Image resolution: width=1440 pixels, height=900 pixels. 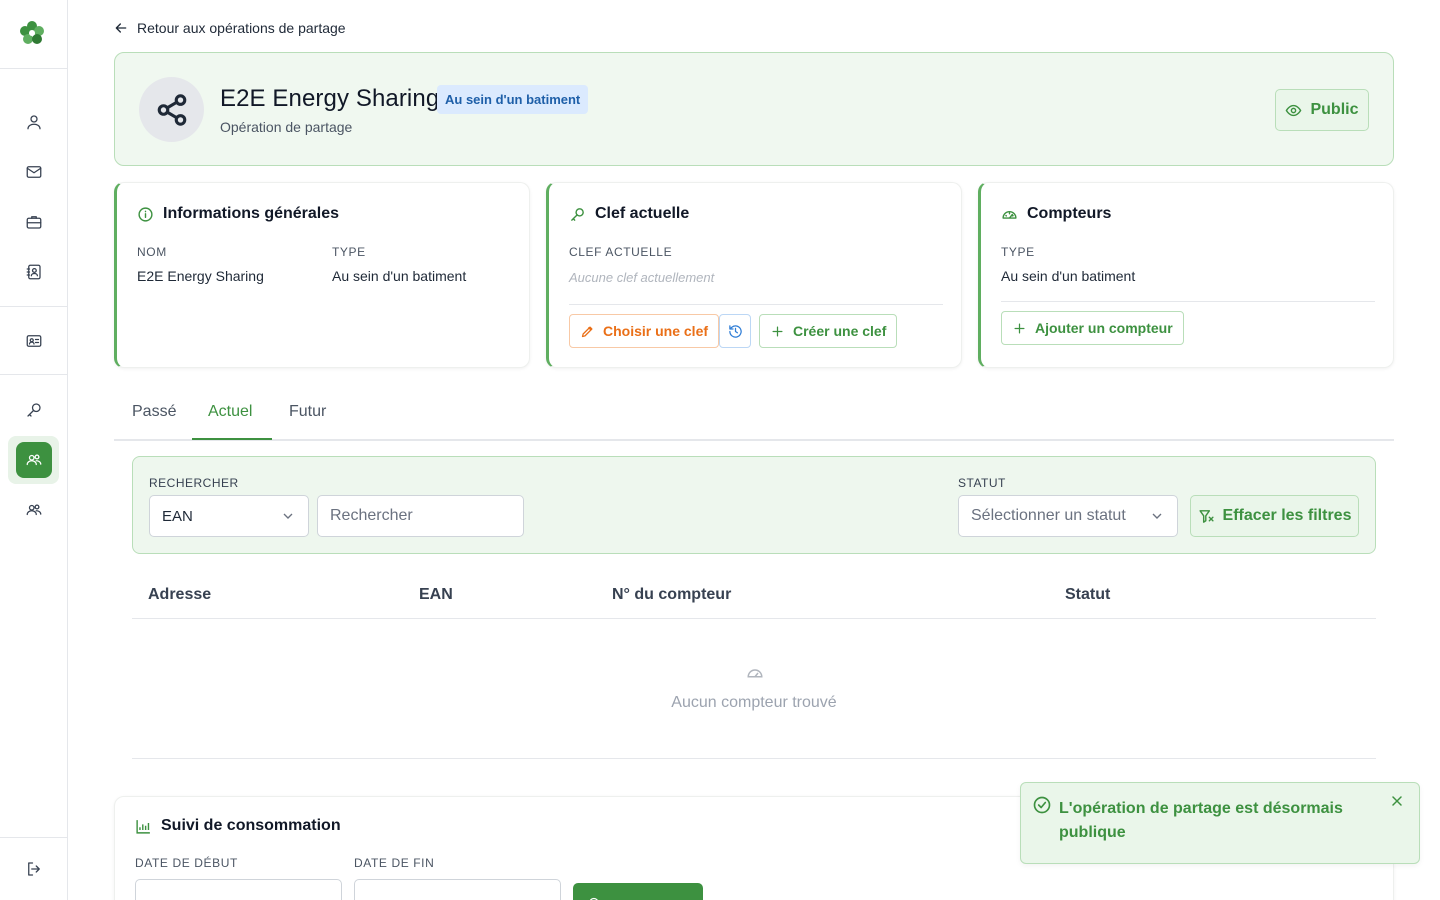 What do you see at coordinates (186, 863) in the screenshot?
I see `start-date-label: DATE DE DÉBUT` at bounding box center [186, 863].